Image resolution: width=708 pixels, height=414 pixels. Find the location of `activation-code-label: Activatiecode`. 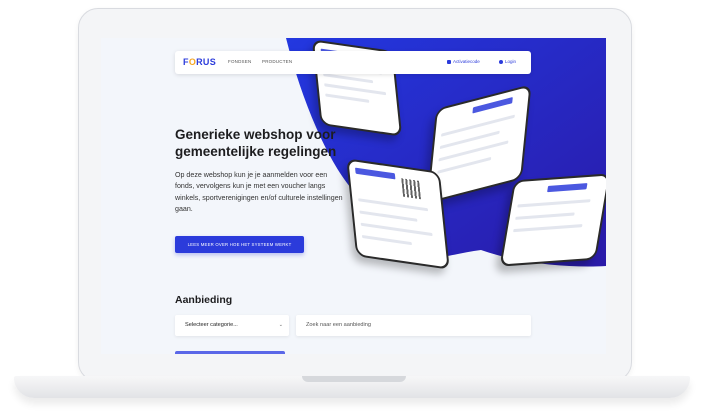

activation-code-label: Activatiecode is located at coordinates (466, 61).